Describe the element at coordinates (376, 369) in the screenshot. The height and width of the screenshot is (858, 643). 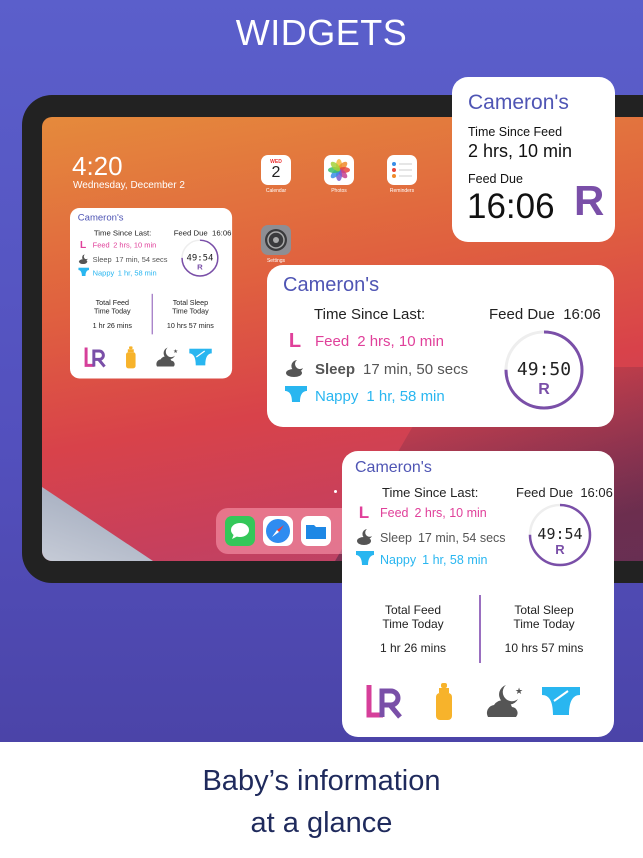
I see `sleep-row: Sleep 17 min, 50 secs` at that location.